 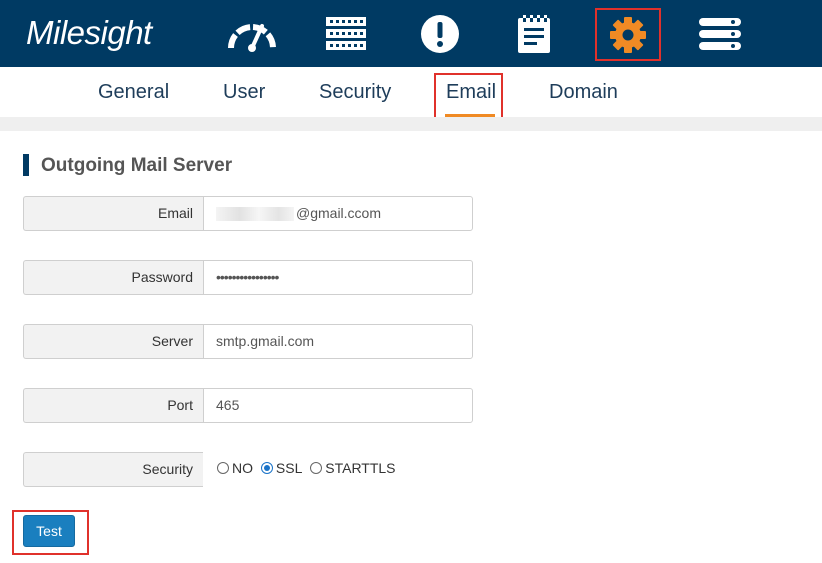 What do you see at coordinates (113, 277) in the screenshot?
I see `password-label: Password` at bounding box center [113, 277].